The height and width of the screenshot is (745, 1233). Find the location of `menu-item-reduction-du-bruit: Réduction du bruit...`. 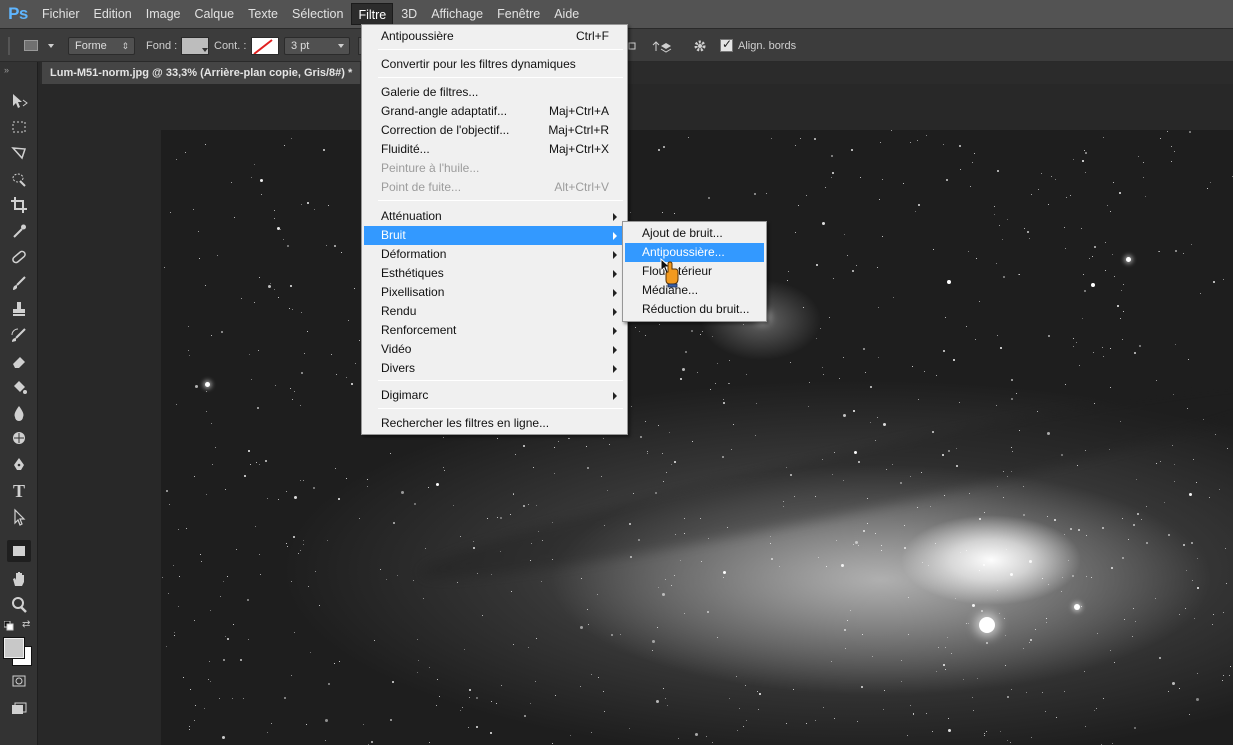

menu-item-reduction-du-bruit: Réduction du bruit... is located at coordinates (694, 309).